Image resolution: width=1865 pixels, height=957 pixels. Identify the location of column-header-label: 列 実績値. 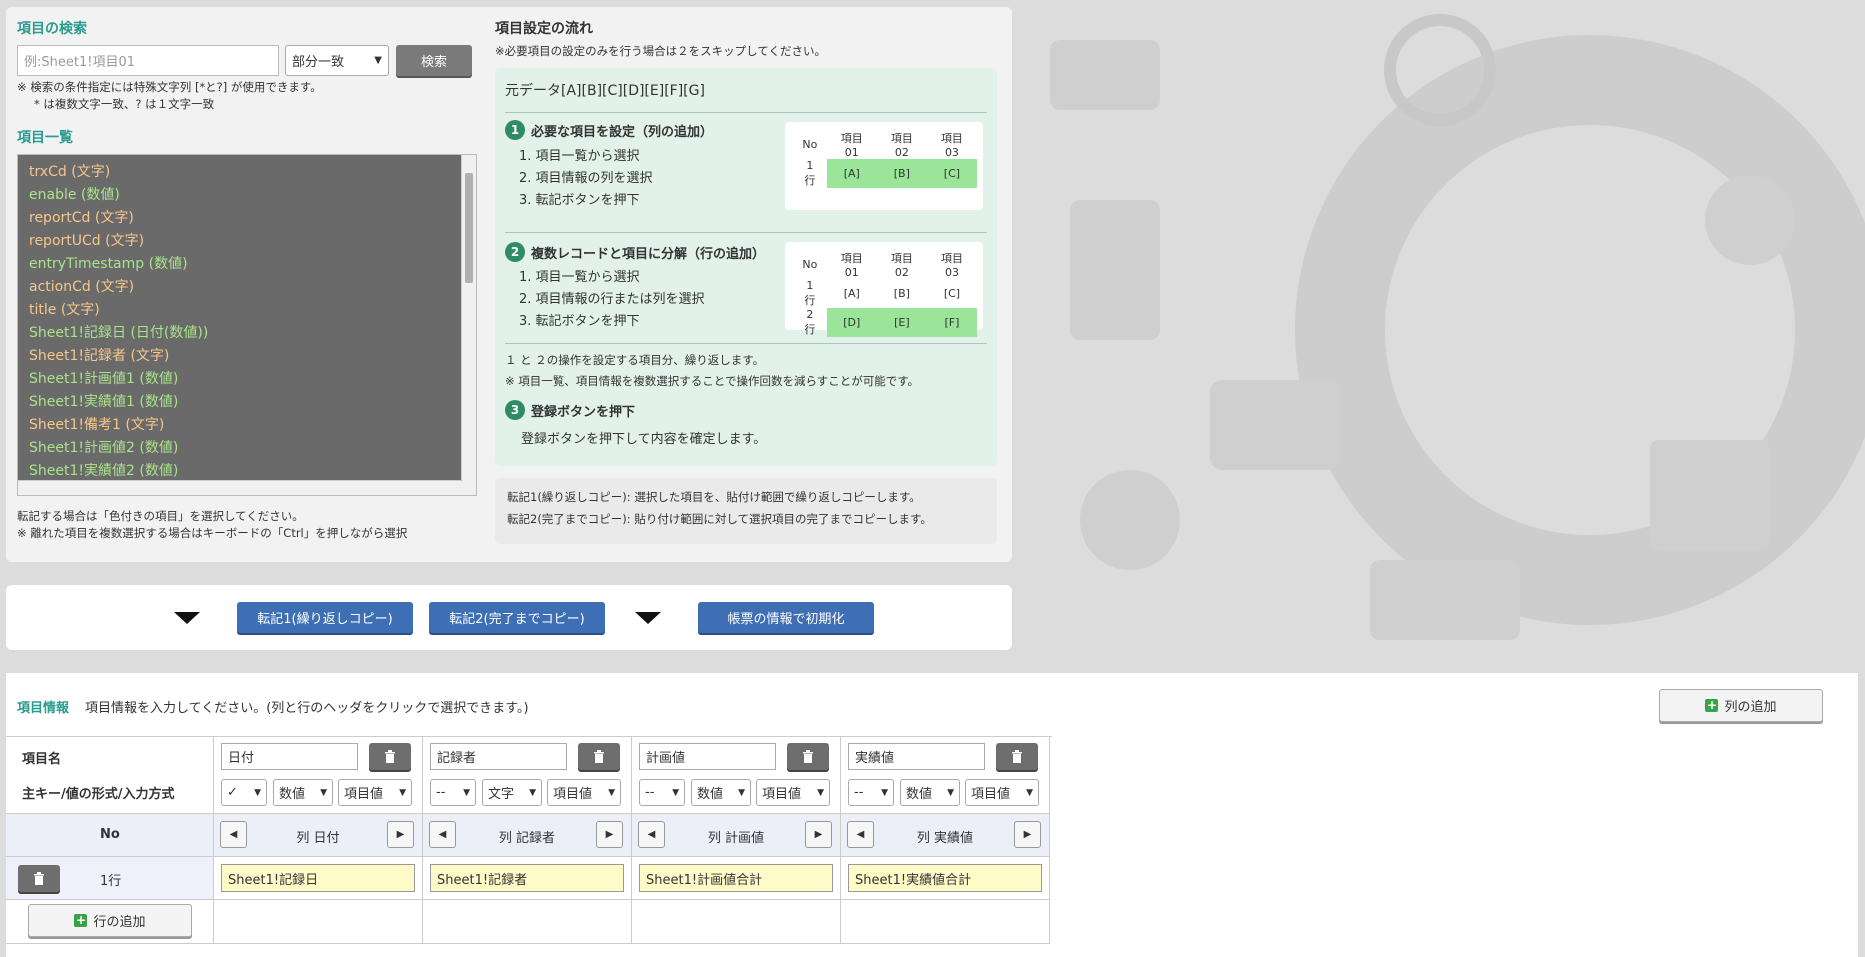
(945, 838).